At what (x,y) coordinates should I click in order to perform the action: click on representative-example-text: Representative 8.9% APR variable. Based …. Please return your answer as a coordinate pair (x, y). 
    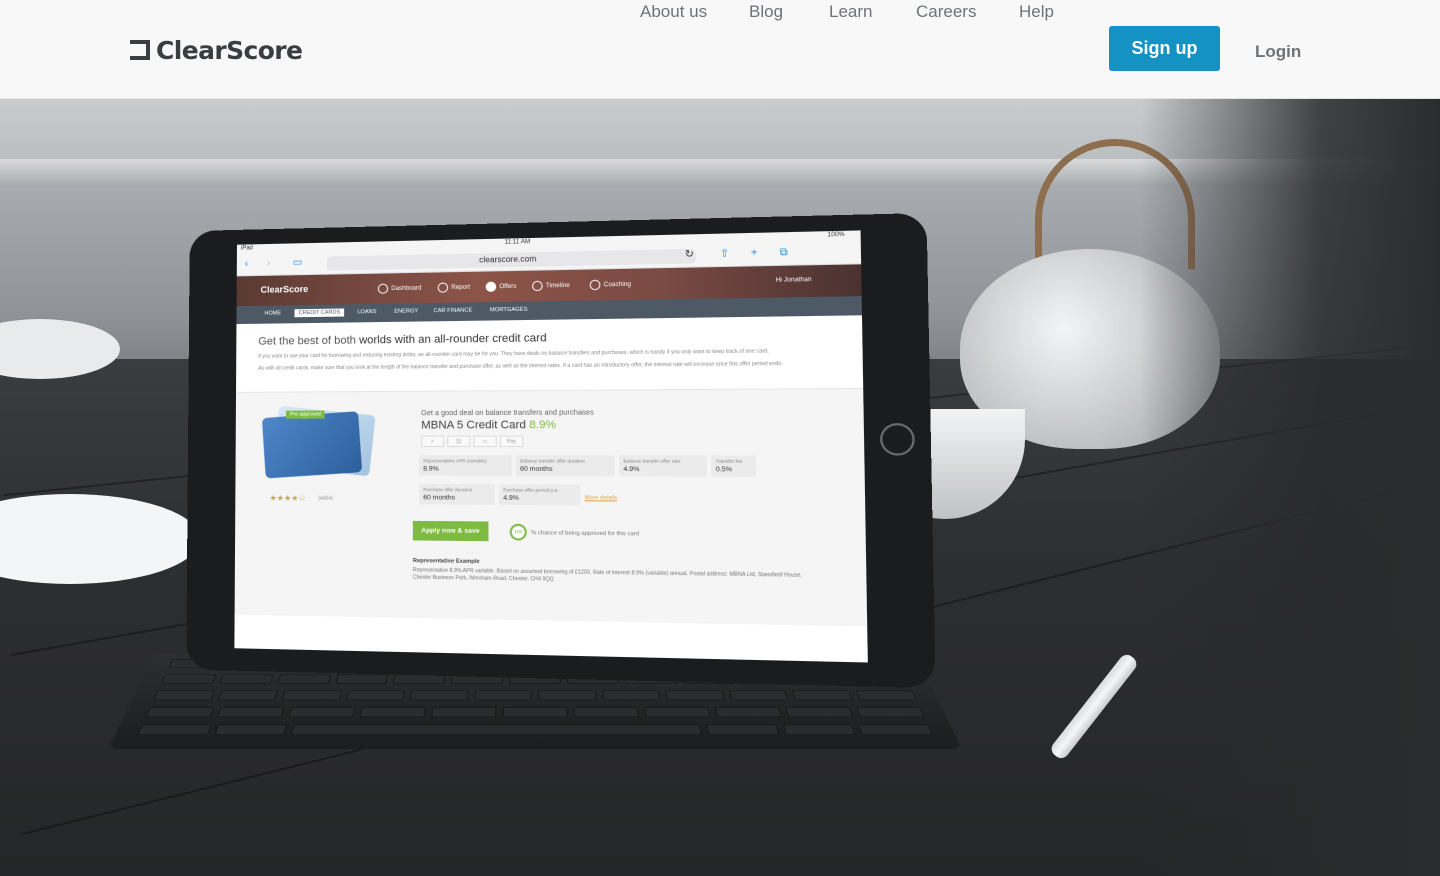
    Looking at the image, I should click on (607, 575).